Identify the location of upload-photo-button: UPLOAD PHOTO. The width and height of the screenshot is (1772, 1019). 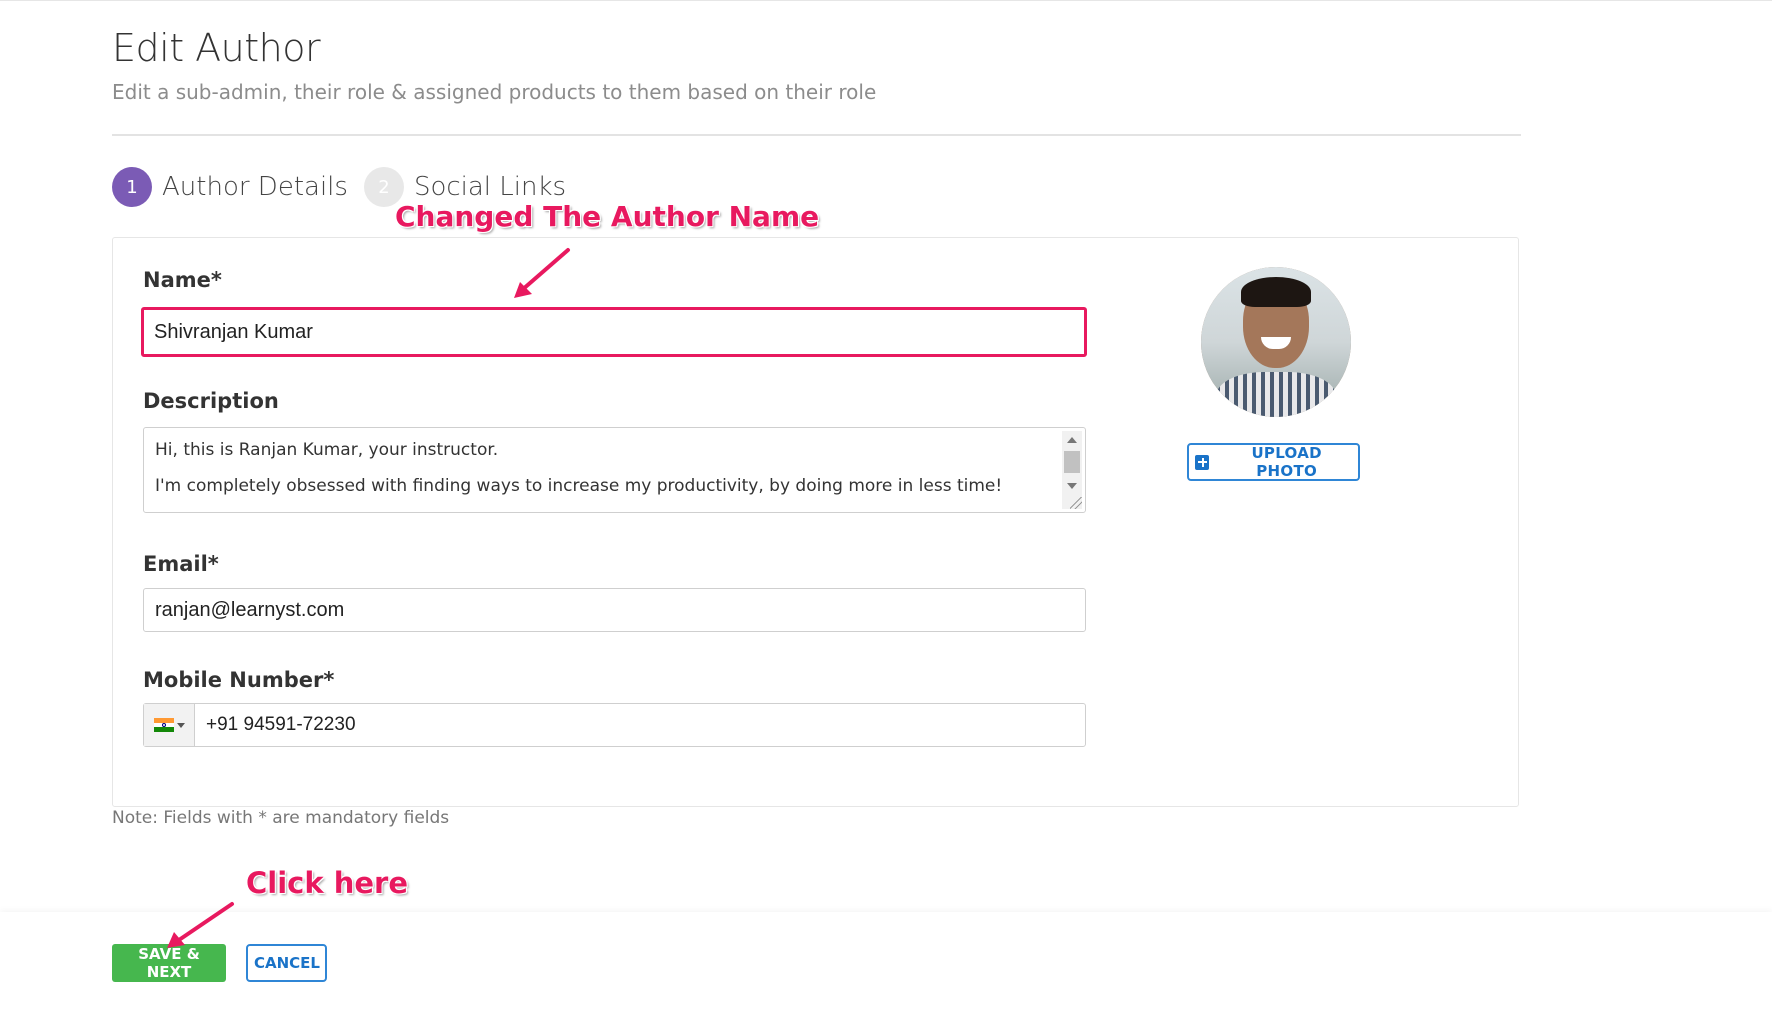
(1273, 462).